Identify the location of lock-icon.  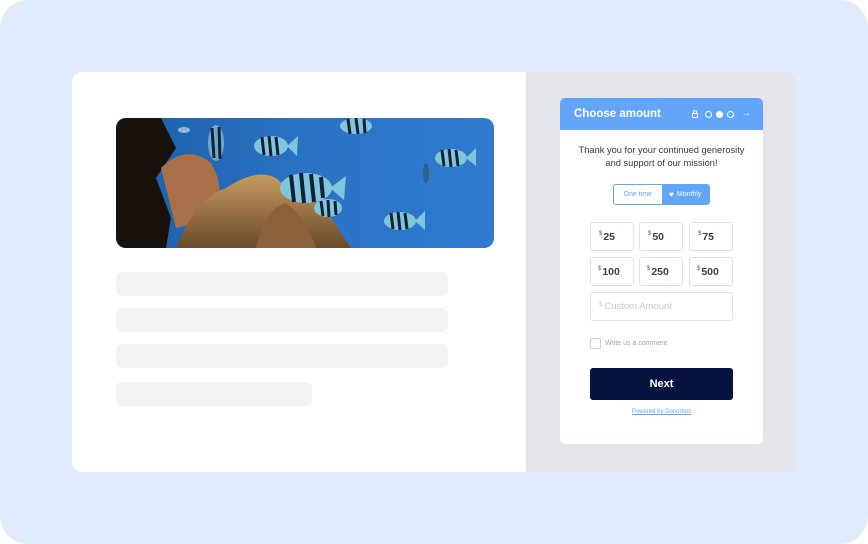
(695, 114).